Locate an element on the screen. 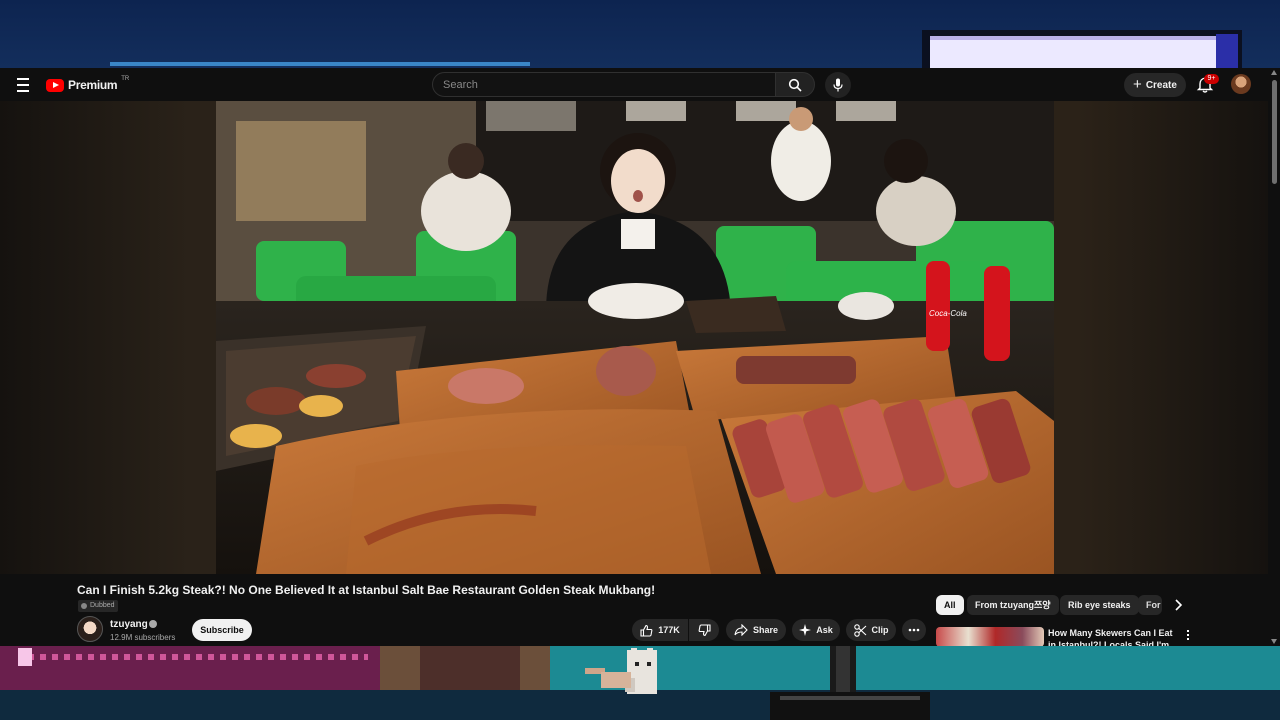 This screenshot has width=1280, height=720. more-vertical-icon is located at coordinates (1188, 635).